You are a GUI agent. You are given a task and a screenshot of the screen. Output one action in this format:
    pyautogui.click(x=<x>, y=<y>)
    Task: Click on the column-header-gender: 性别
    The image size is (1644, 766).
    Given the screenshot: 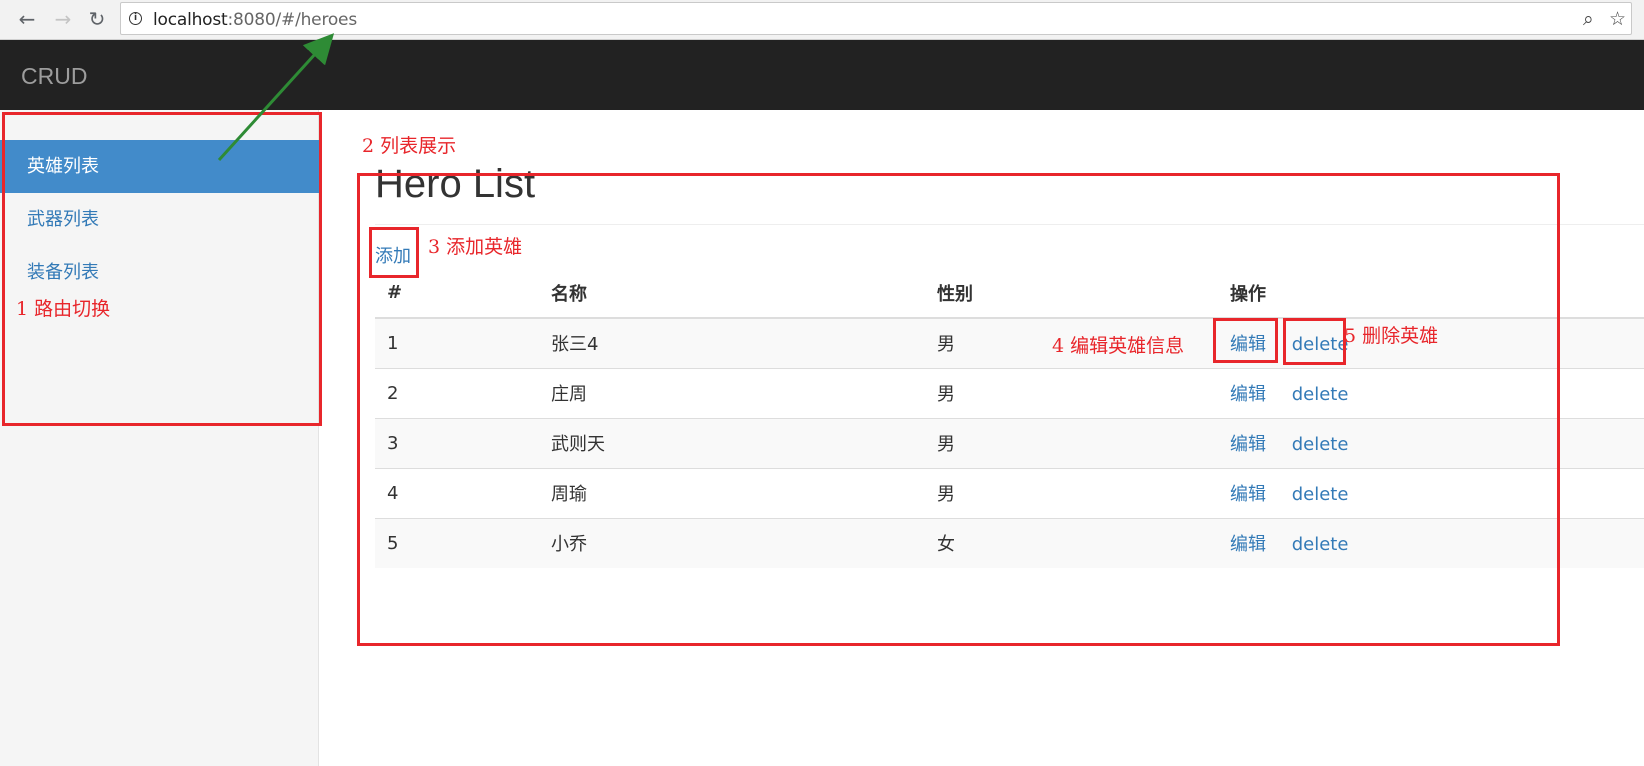 What is the action you would take?
    pyautogui.click(x=1071, y=293)
    